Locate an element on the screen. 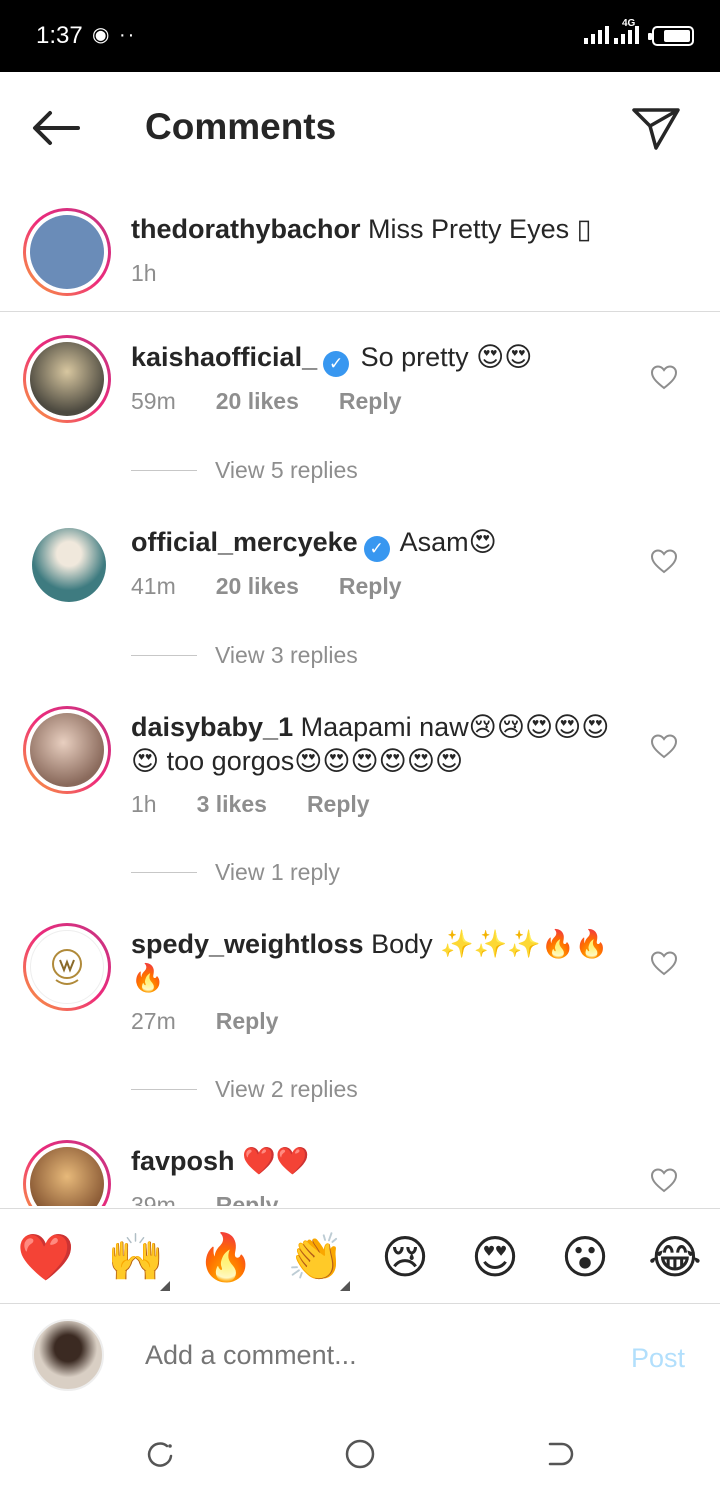 The width and height of the screenshot is (720, 1500). comment-time: 41m is located at coordinates (153, 586).